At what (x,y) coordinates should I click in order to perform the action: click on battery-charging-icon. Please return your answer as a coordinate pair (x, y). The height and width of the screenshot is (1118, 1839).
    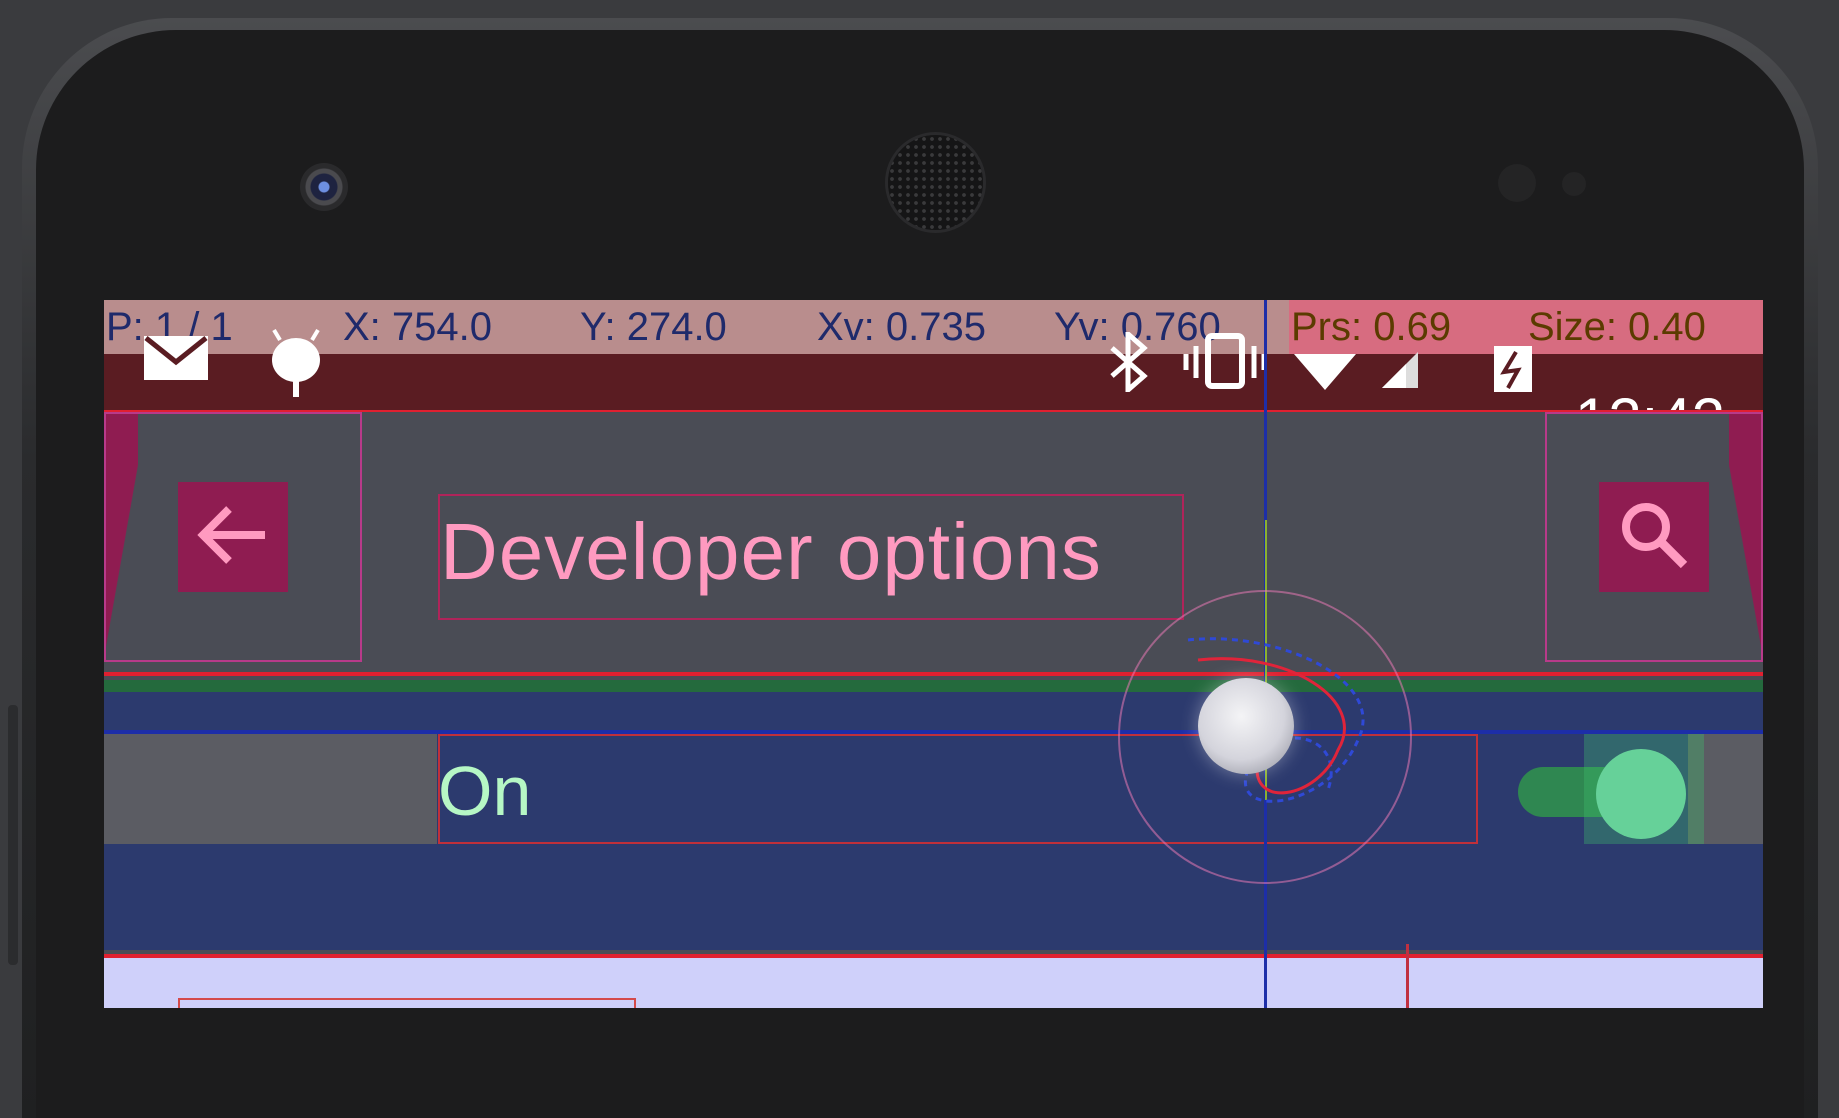
    Looking at the image, I should click on (1513, 375).